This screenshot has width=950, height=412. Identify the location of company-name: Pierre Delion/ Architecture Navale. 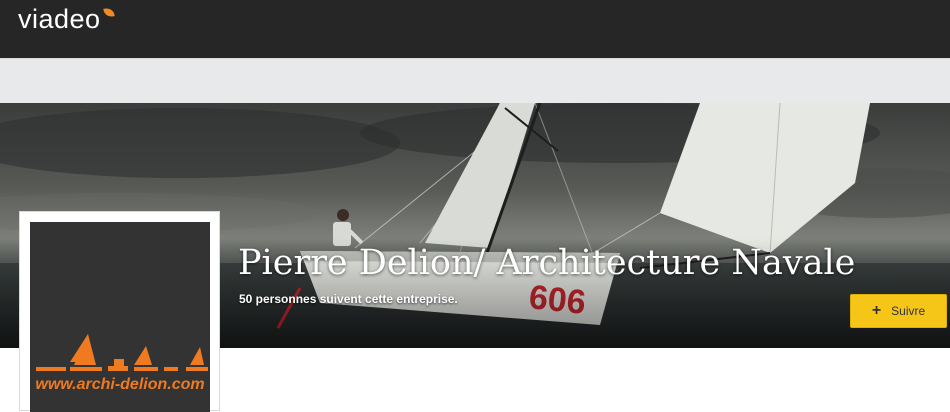
(547, 263).